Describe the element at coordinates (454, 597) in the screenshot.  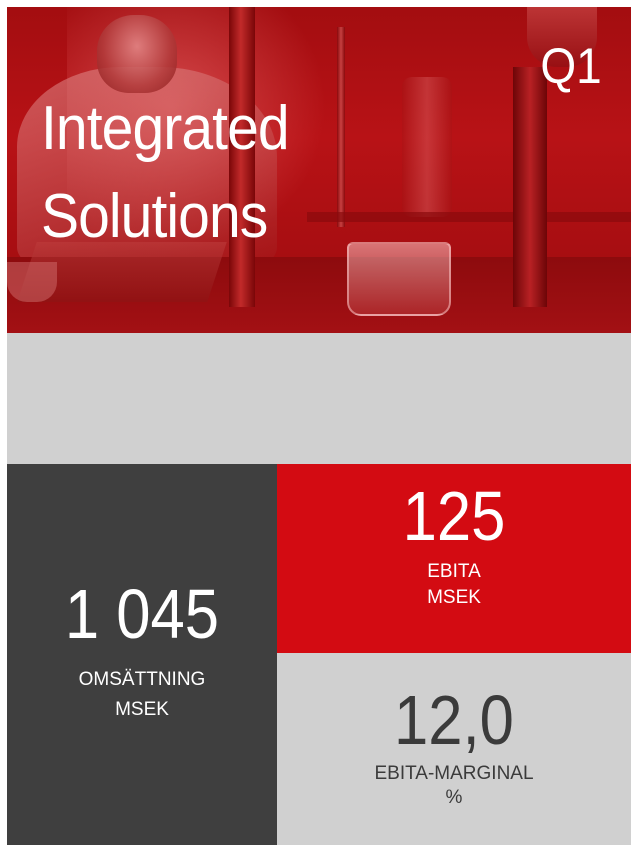
I see `kpi-ebita-unit: MSEK` at that location.